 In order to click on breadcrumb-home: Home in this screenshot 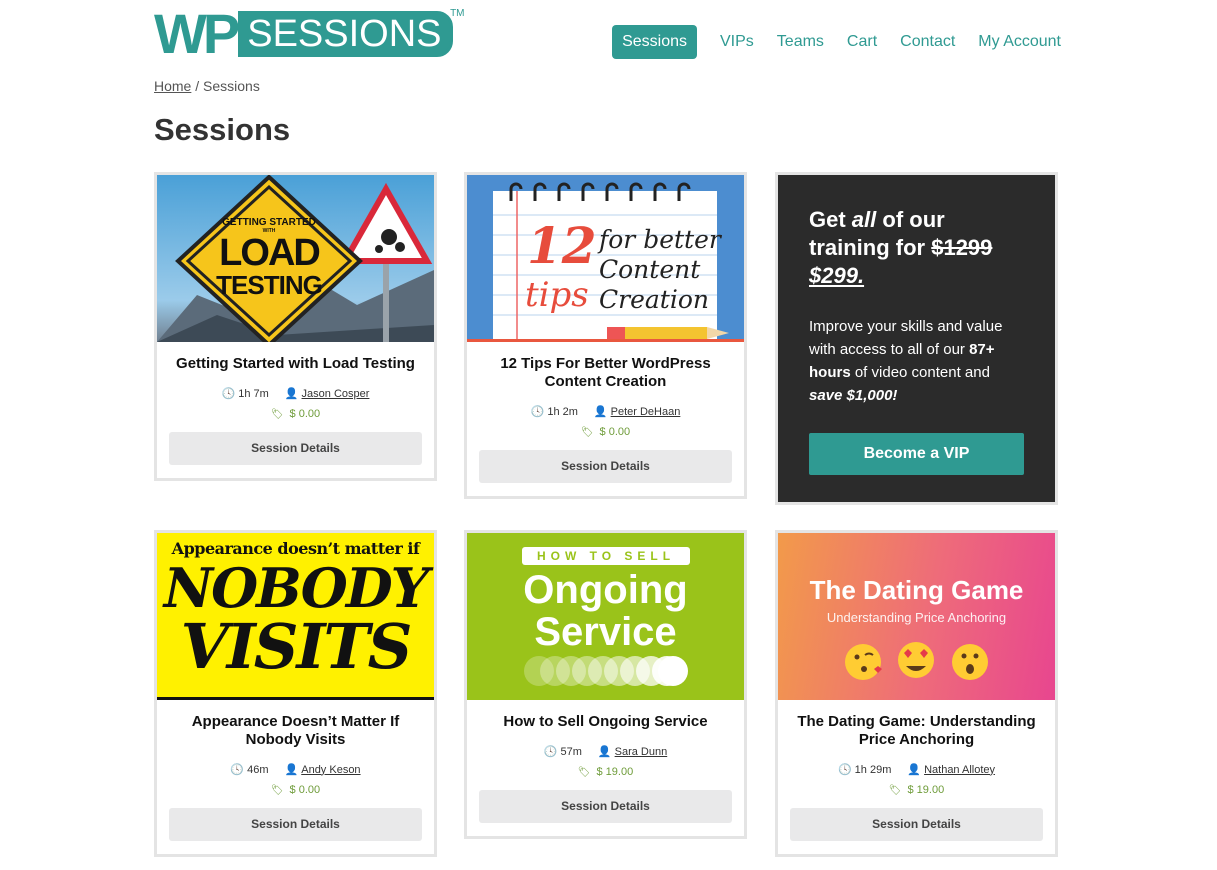, I will do `click(172, 86)`.